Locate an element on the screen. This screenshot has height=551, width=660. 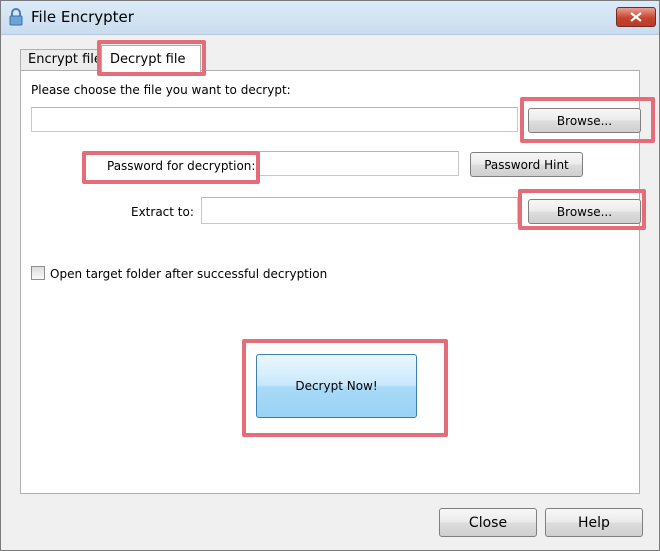
password-label: Password for decryption: is located at coordinates (181, 166).